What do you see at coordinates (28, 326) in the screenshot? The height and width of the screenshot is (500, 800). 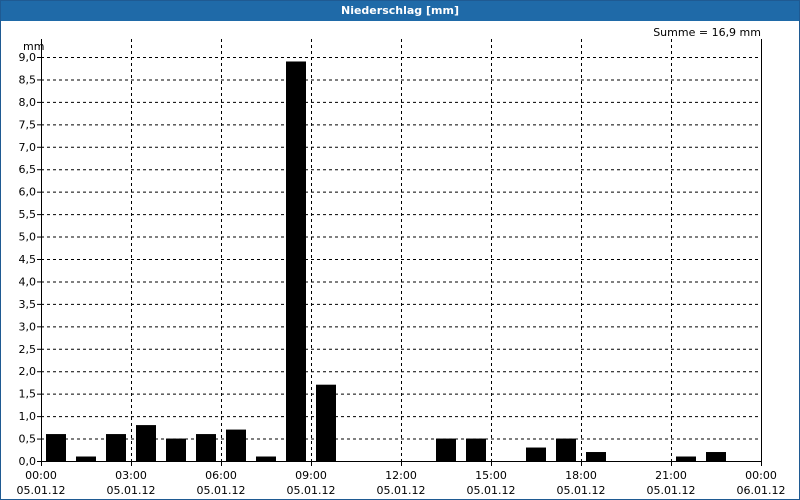 I see `y-tick-label: 3,0` at bounding box center [28, 326].